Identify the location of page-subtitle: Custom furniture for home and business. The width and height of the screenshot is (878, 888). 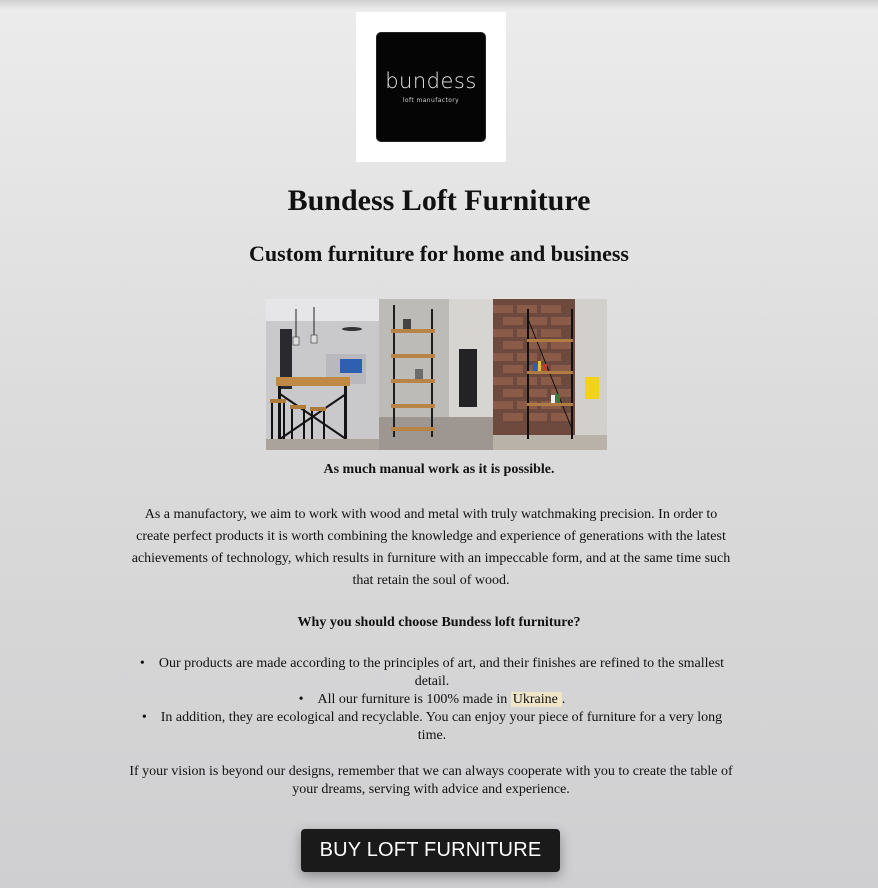
(439, 253).